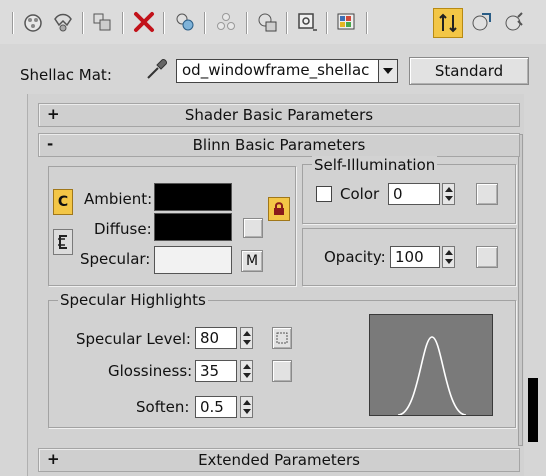 Image resolution: width=546 pixels, height=476 pixels. I want to click on lock-icon, so click(279, 208).